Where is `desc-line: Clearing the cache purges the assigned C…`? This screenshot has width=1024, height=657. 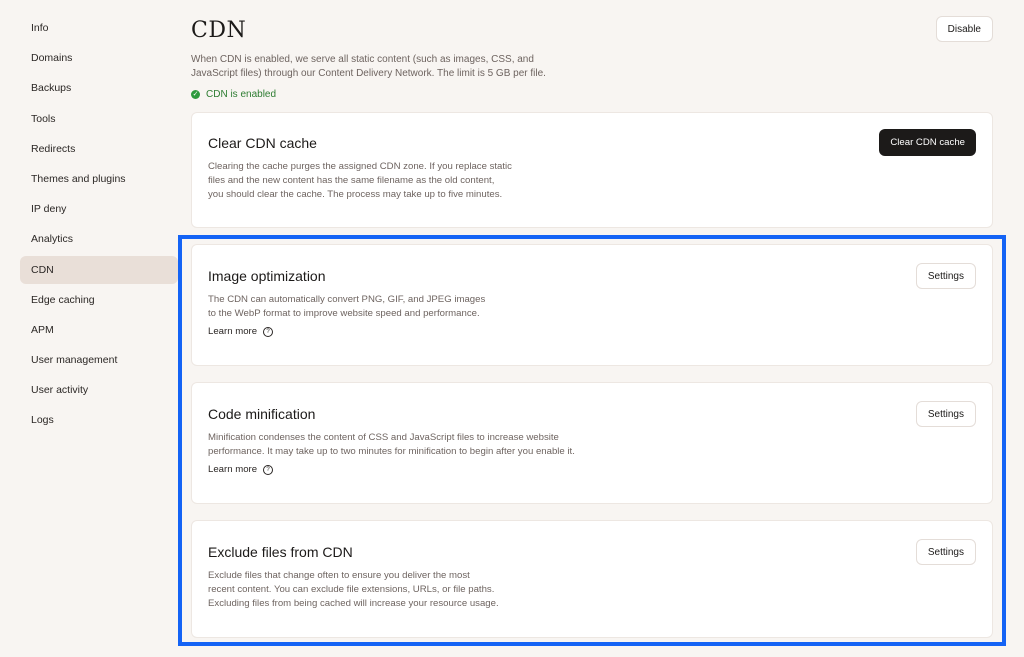 desc-line: Clearing the cache purges the assigned C… is located at coordinates (360, 166).